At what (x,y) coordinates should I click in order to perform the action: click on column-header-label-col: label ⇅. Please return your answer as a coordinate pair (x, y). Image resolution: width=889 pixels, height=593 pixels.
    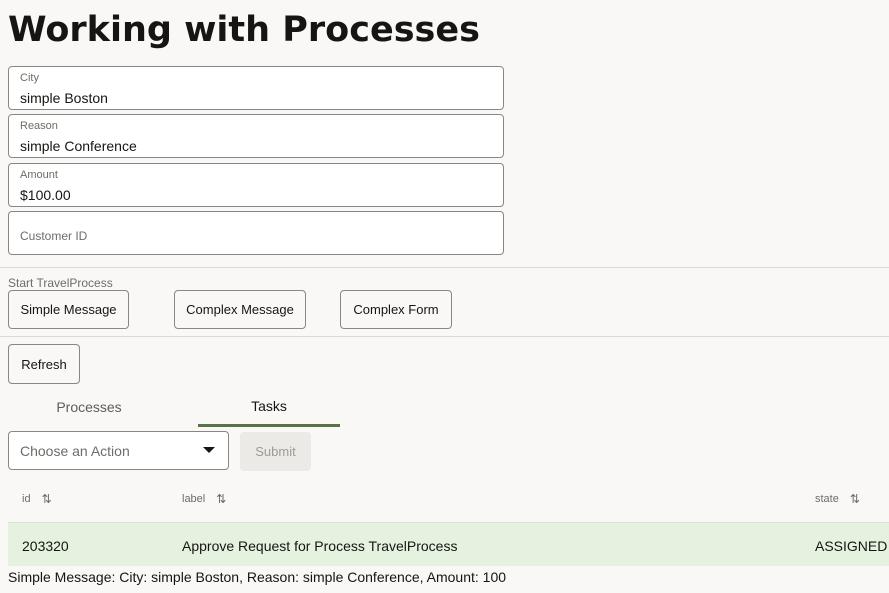
    Looking at the image, I should click on (204, 499).